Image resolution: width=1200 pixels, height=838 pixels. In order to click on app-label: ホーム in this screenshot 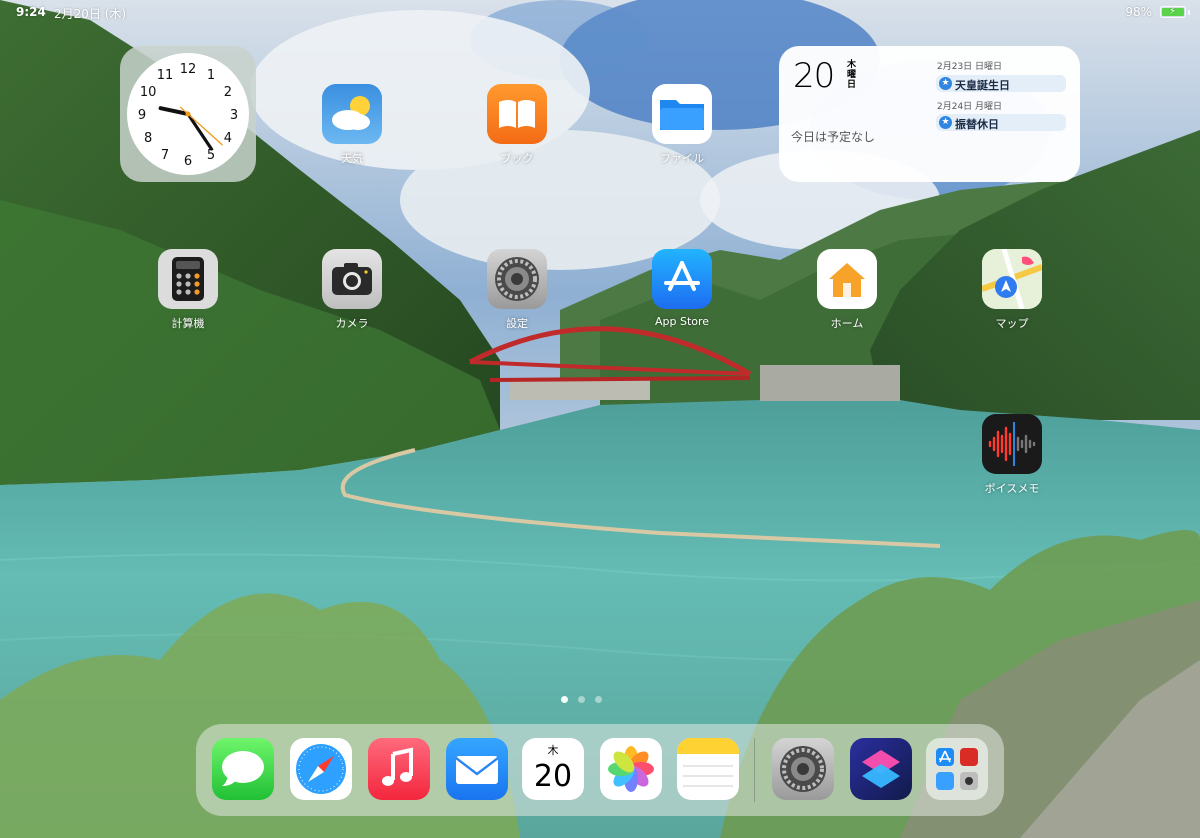, I will do `click(847, 323)`.